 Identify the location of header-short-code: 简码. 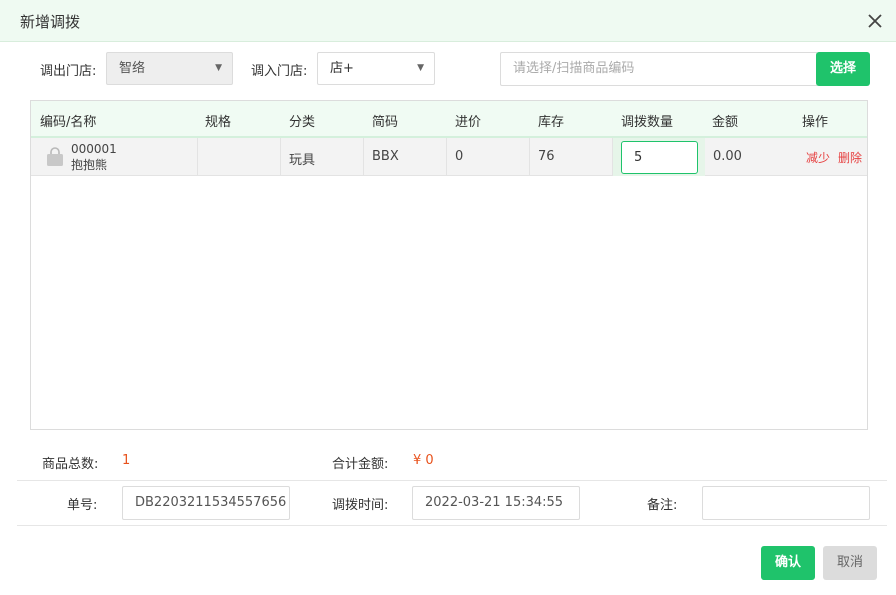
(385, 122).